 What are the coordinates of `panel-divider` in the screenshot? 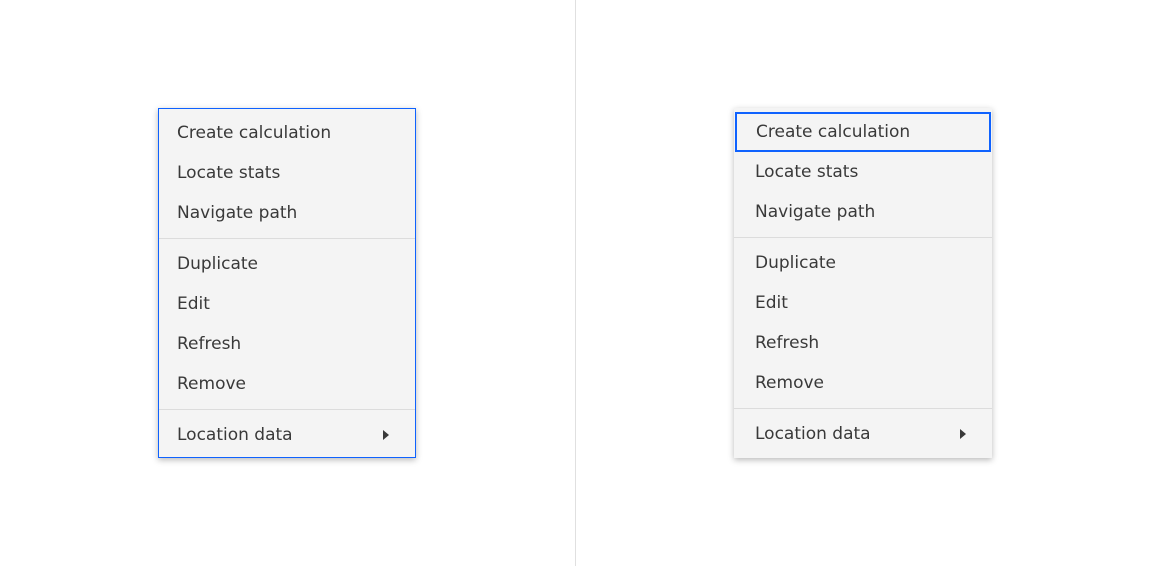 It's located at (575, 283).